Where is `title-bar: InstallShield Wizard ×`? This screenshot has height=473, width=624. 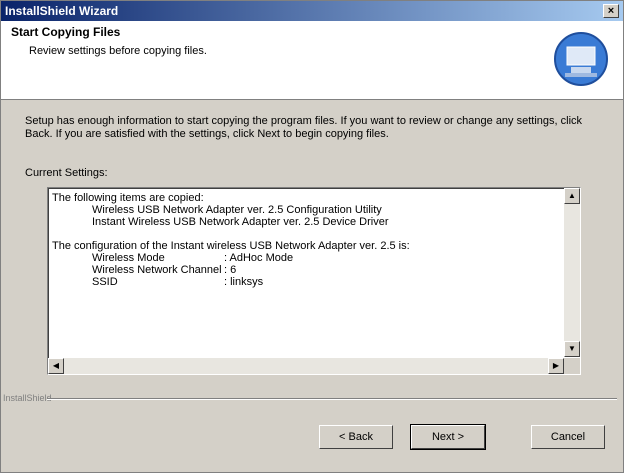 title-bar: InstallShield Wizard × is located at coordinates (312, 11).